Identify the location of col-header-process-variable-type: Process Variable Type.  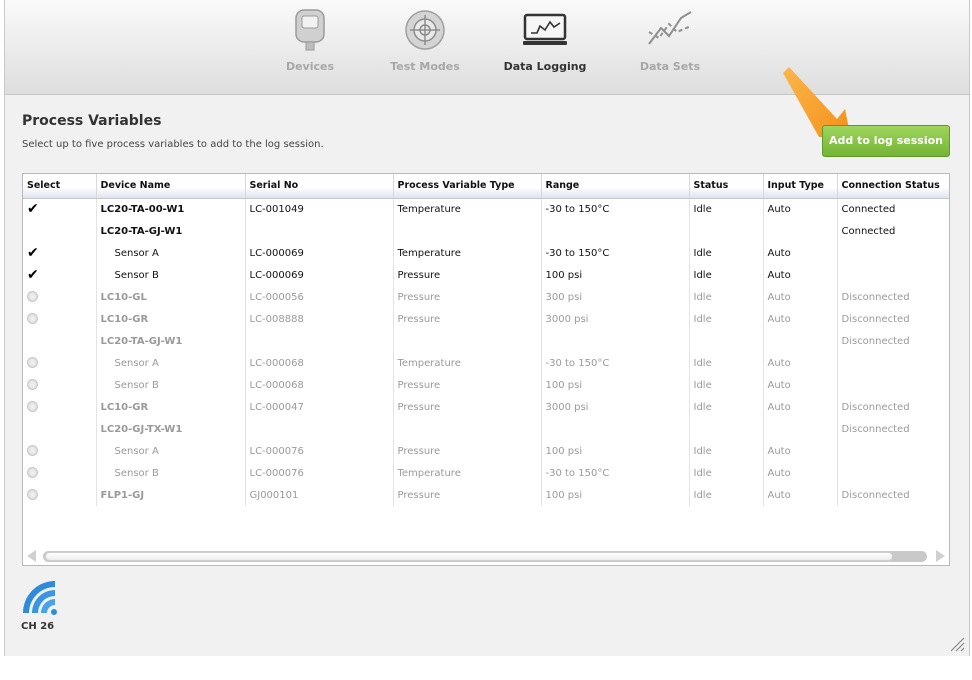
(467, 186).